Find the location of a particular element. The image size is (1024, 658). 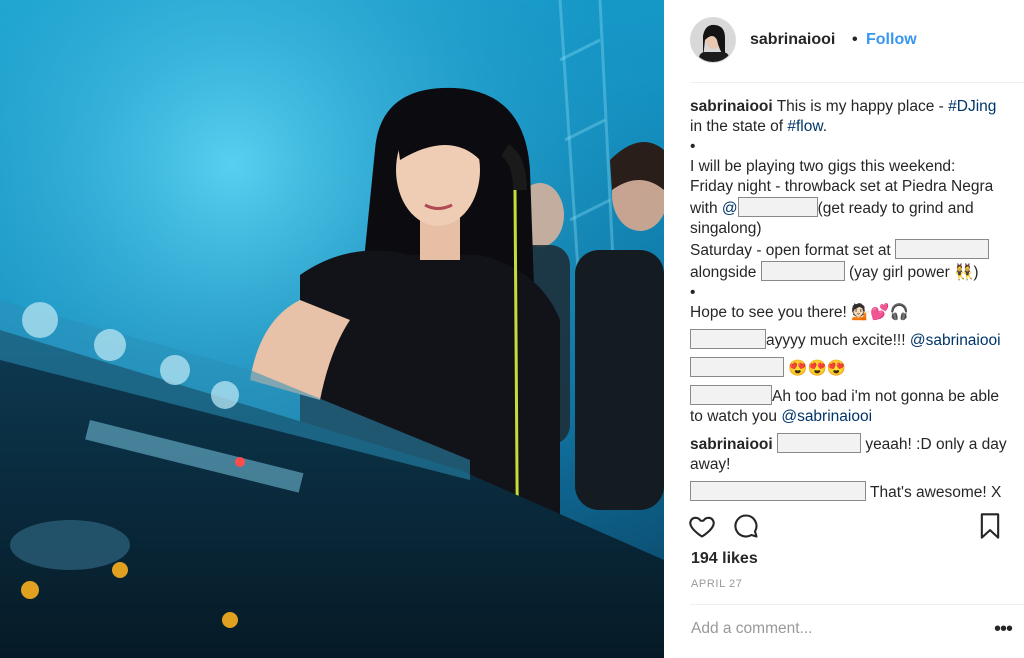

redacted-venue is located at coordinates (942, 249).